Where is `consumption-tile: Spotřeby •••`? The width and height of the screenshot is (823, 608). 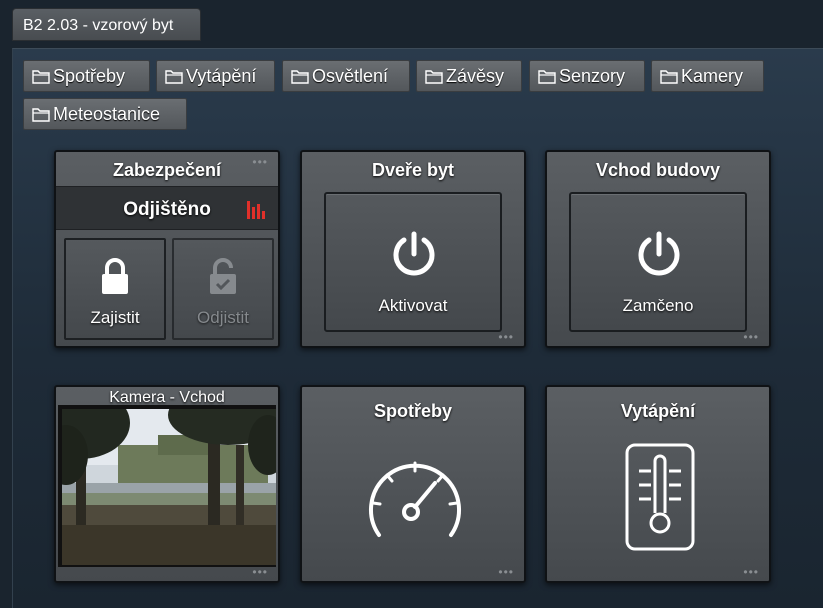 consumption-tile: Spotřeby ••• is located at coordinates (413, 484).